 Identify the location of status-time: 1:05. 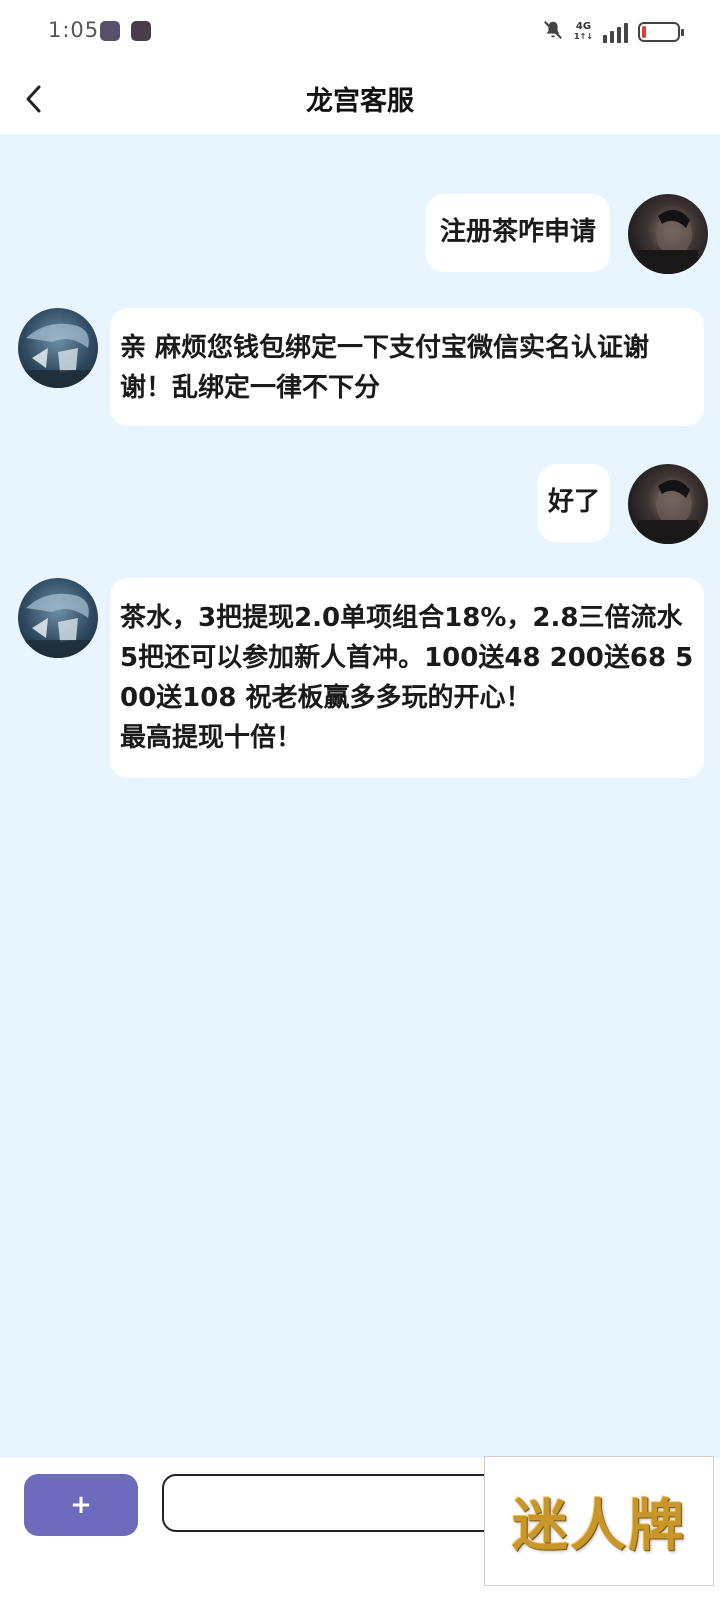
(74, 30).